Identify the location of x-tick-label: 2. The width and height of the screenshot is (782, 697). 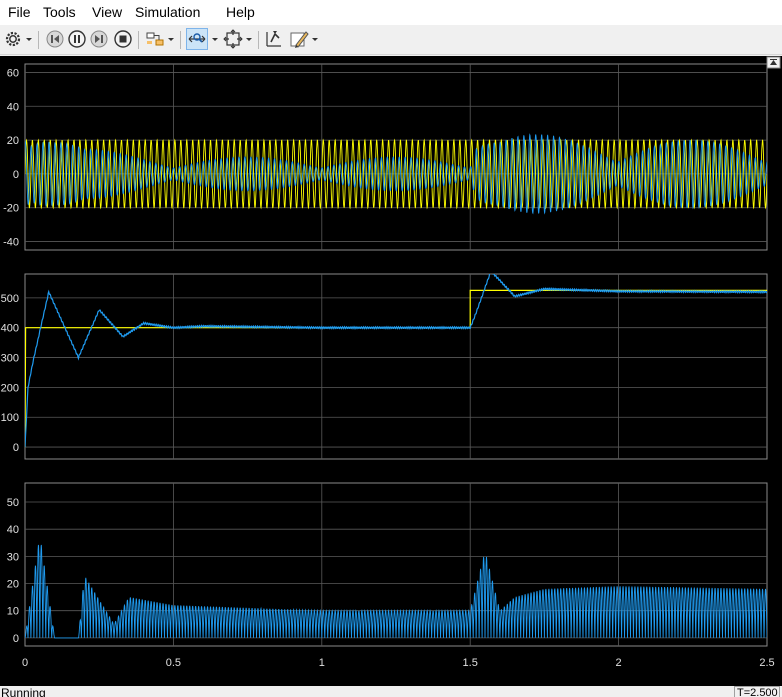
(619, 663).